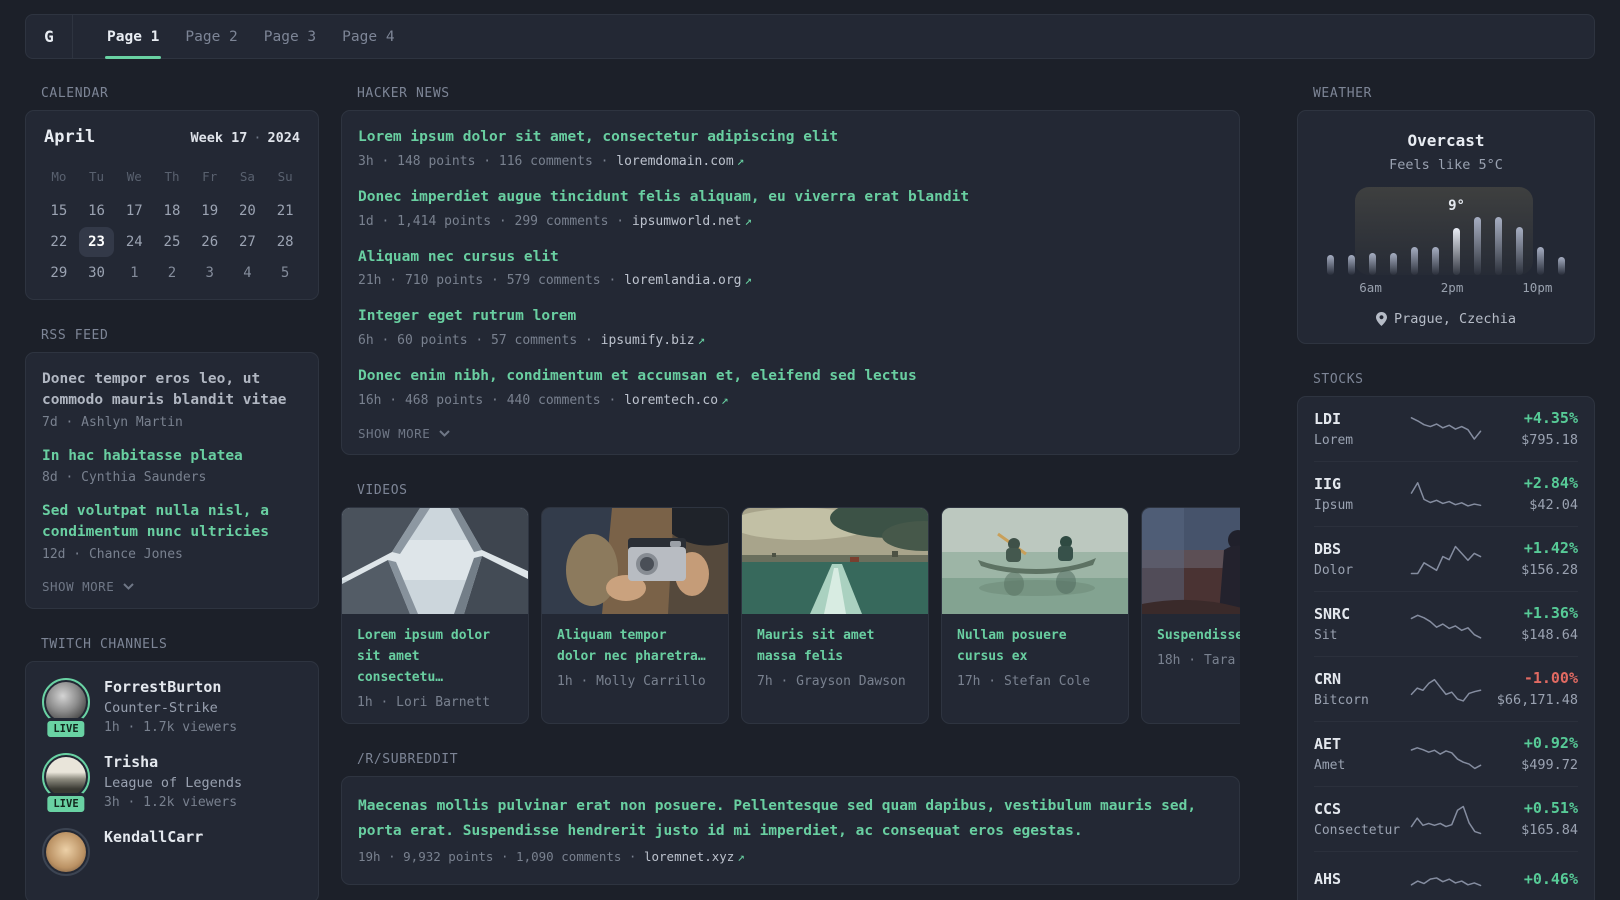 This screenshot has height=900, width=1620. Describe the element at coordinates (172, 586) in the screenshot. I see `rss-show-more-button: SHOW MORE` at that location.